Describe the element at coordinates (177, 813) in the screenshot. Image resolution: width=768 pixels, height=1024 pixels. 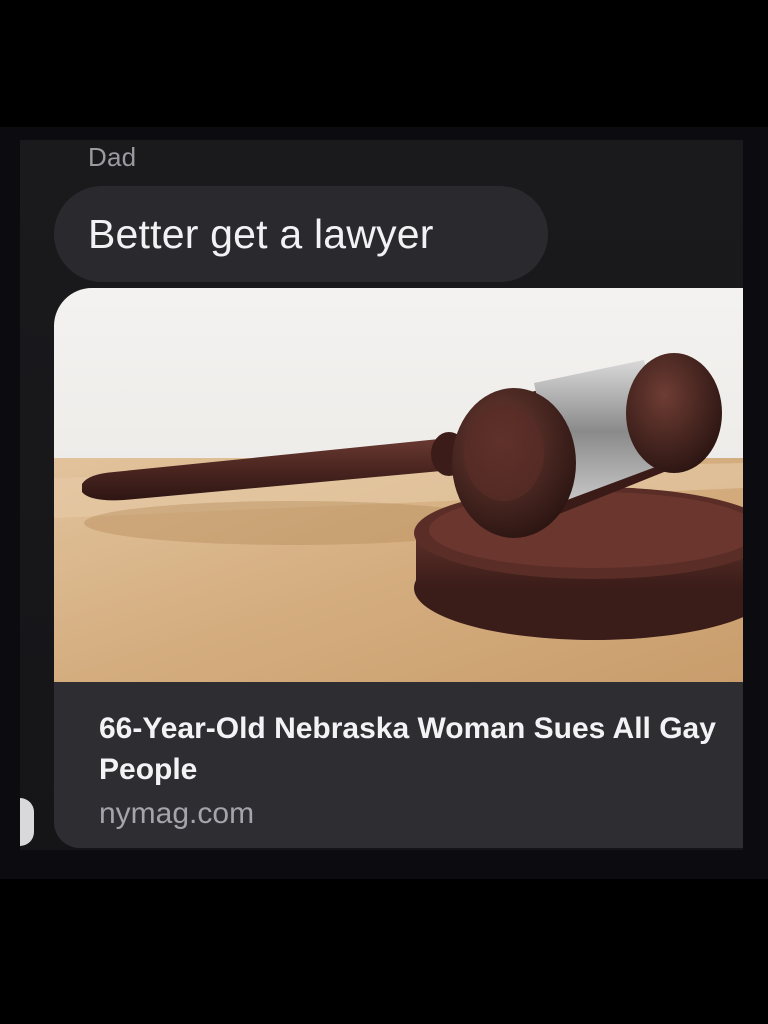
I see `link-domain: nymag.com` at that location.